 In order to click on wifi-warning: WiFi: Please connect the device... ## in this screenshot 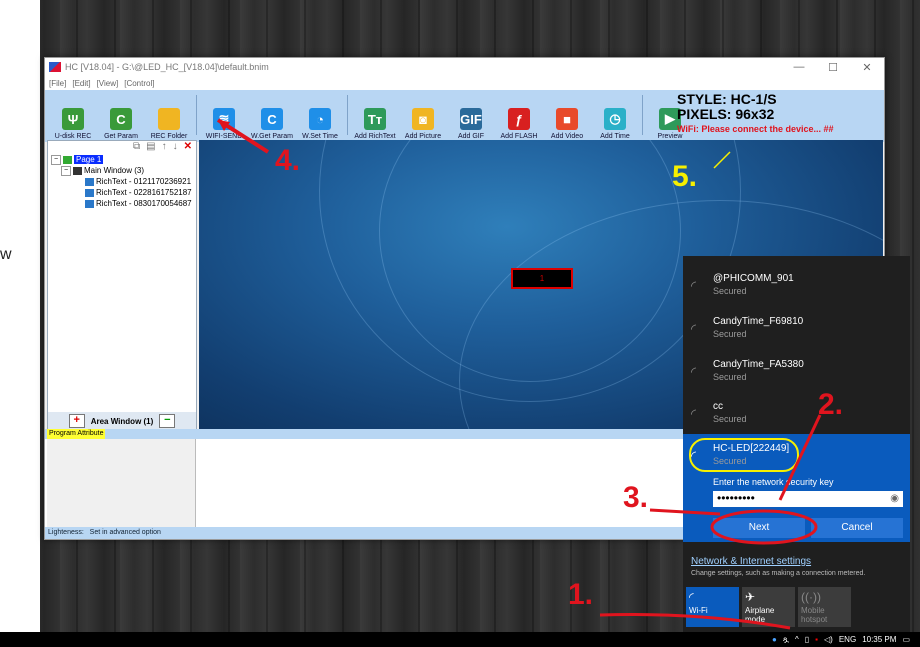, I will do `click(755, 129)`.